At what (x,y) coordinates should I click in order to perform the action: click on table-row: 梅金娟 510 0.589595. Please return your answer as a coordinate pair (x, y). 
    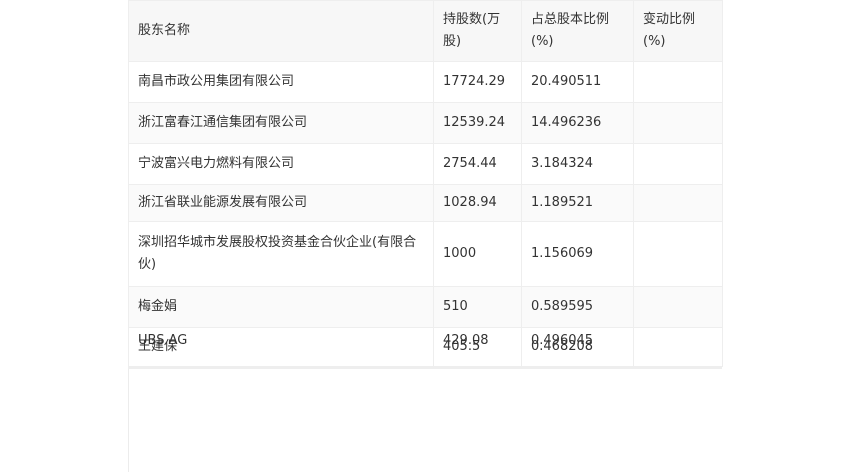
    Looking at the image, I should click on (425, 307).